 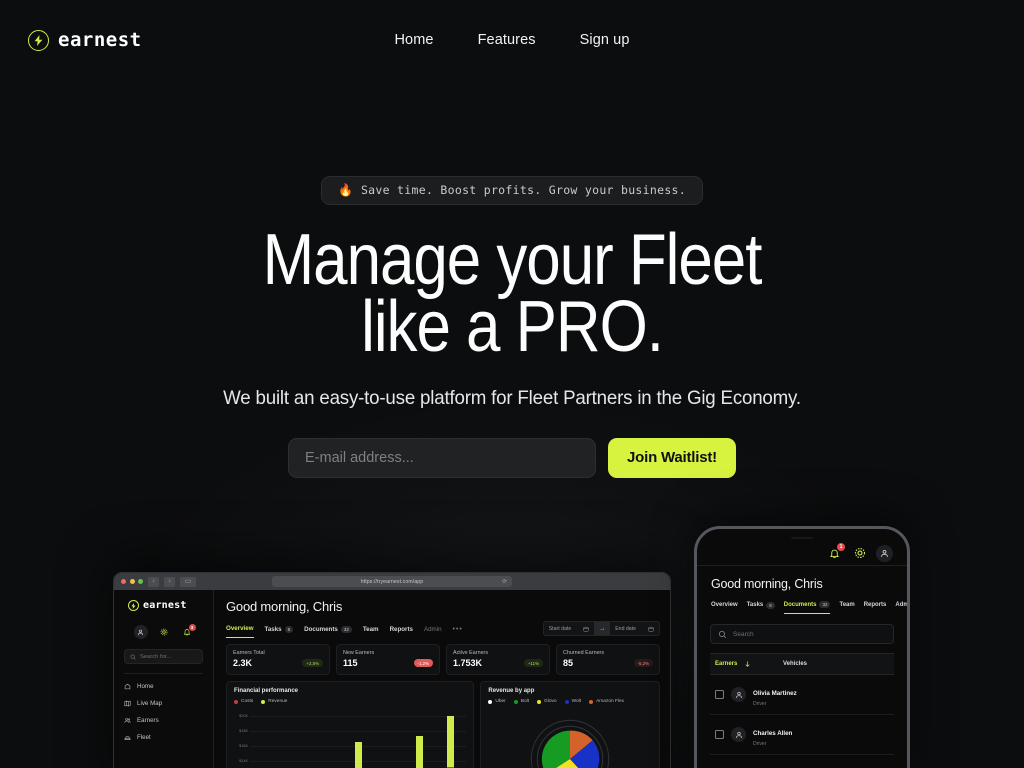 I want to click on tab-label: Adm, so click(x=901, y=605).